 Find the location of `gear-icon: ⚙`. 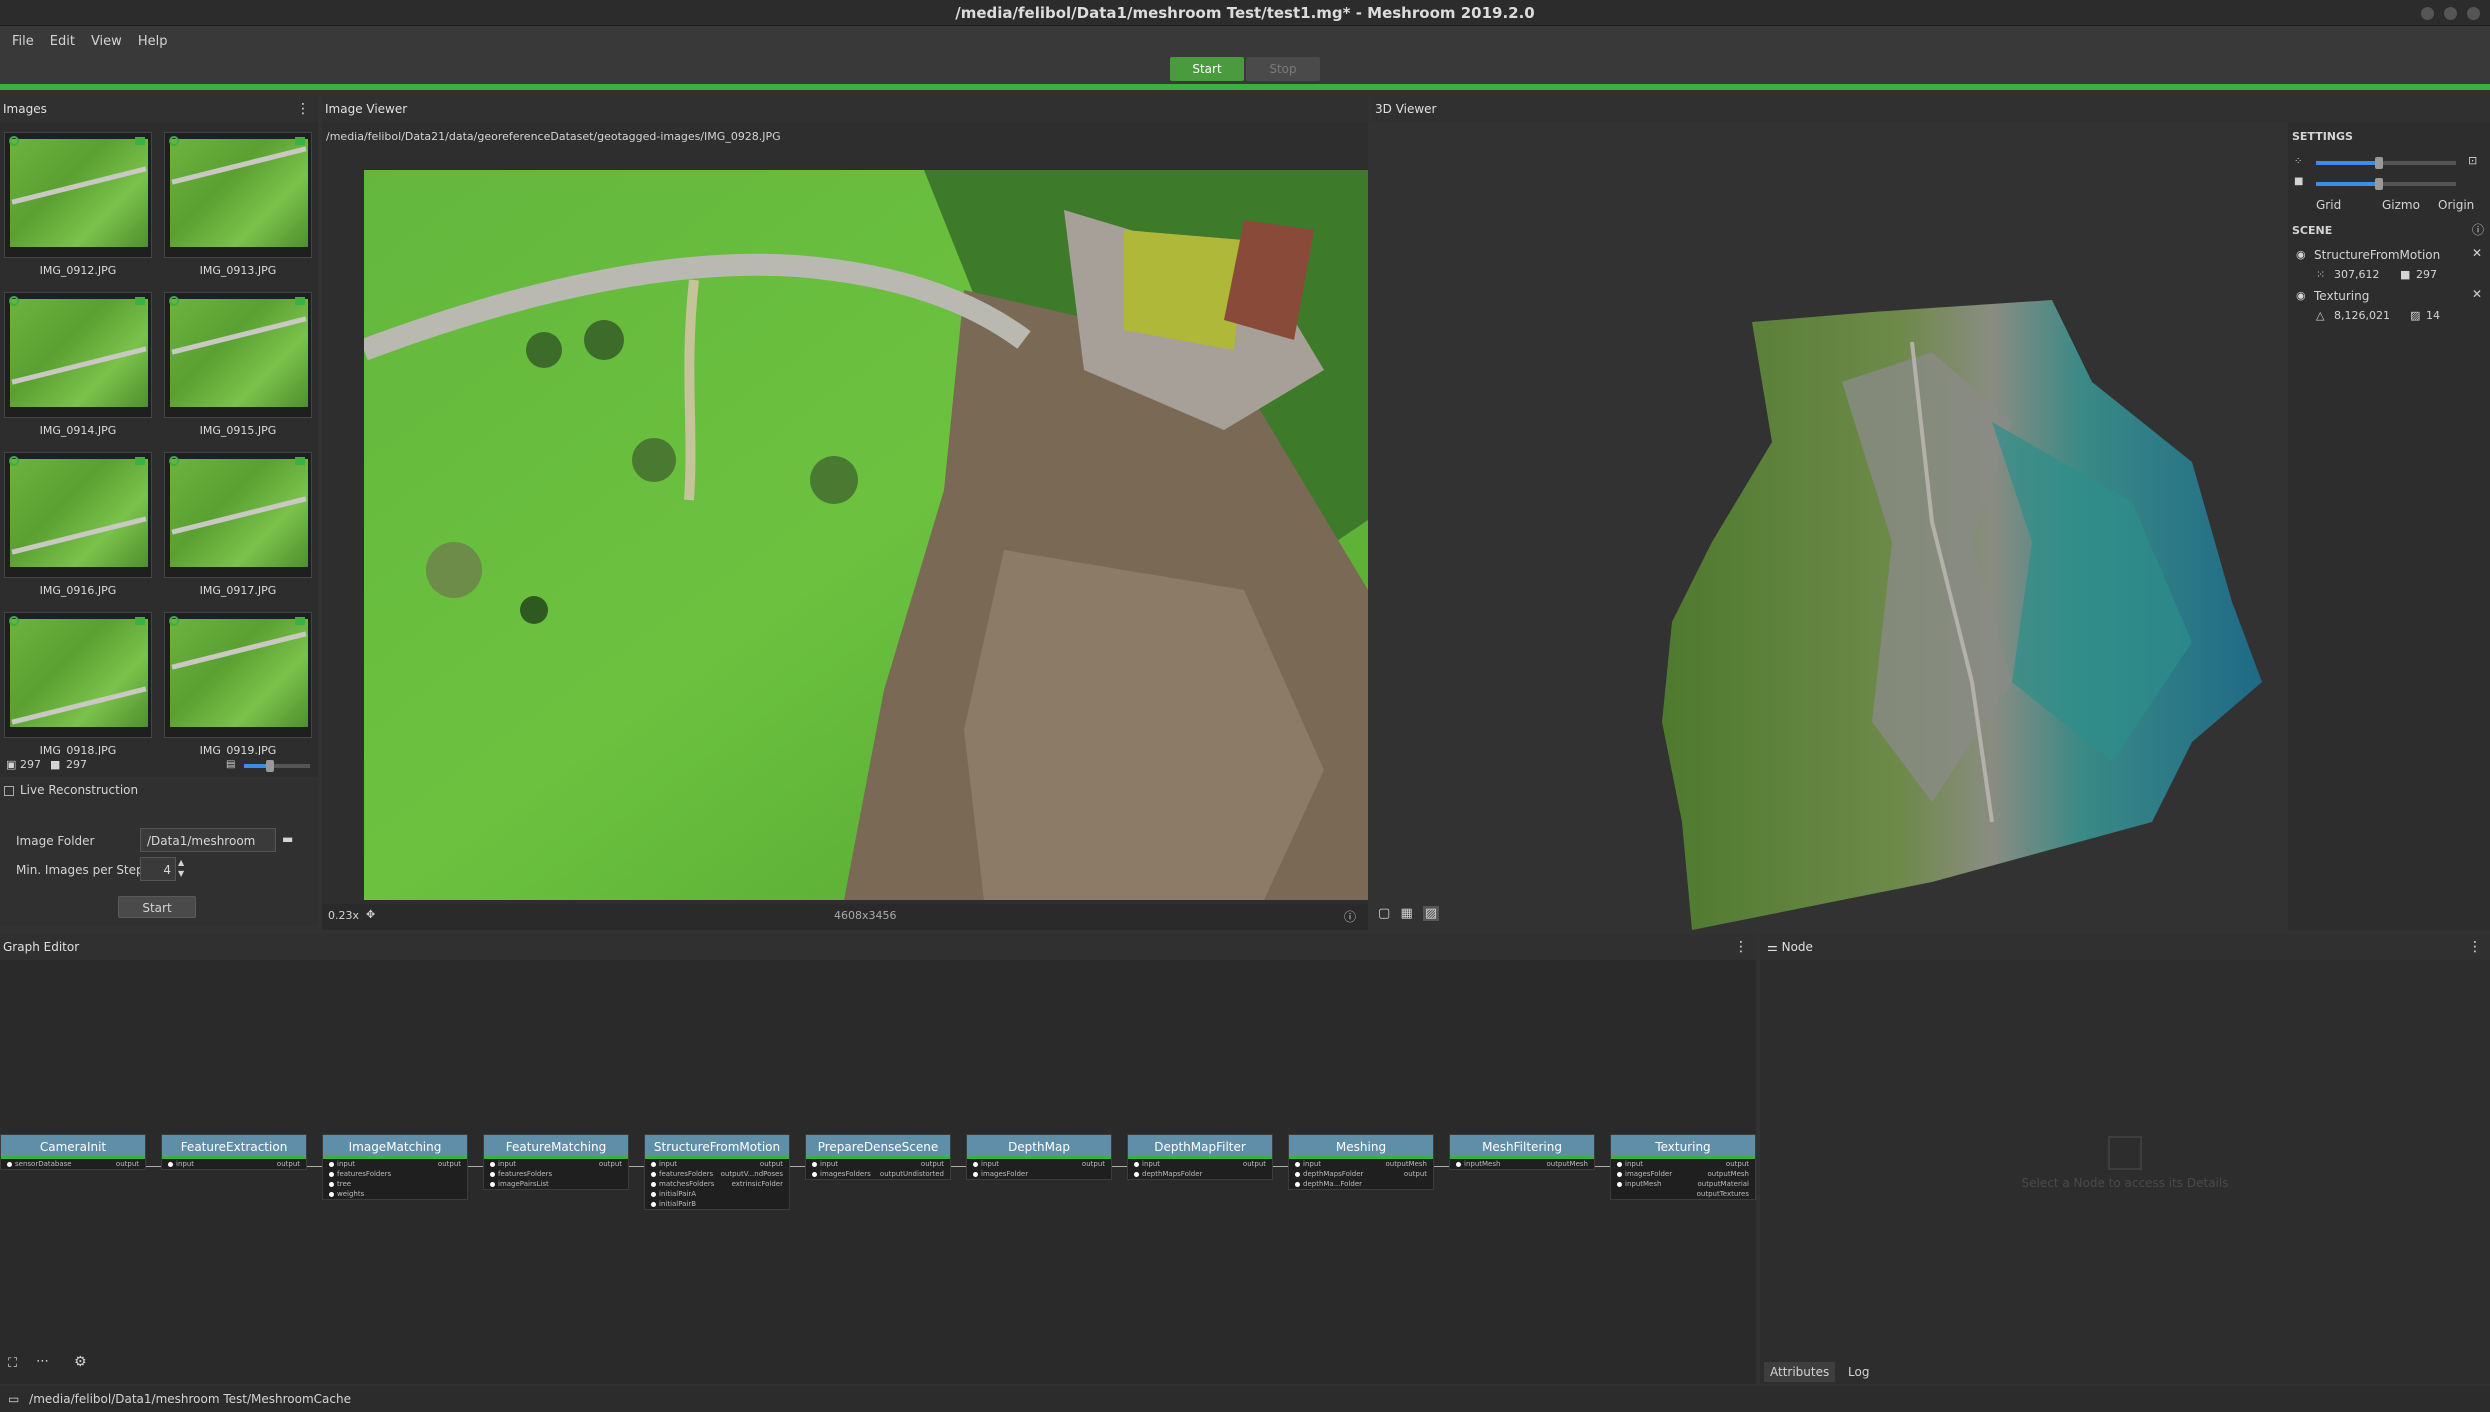

gear-icon: ⚙ is located at coordinates (80, 1362).